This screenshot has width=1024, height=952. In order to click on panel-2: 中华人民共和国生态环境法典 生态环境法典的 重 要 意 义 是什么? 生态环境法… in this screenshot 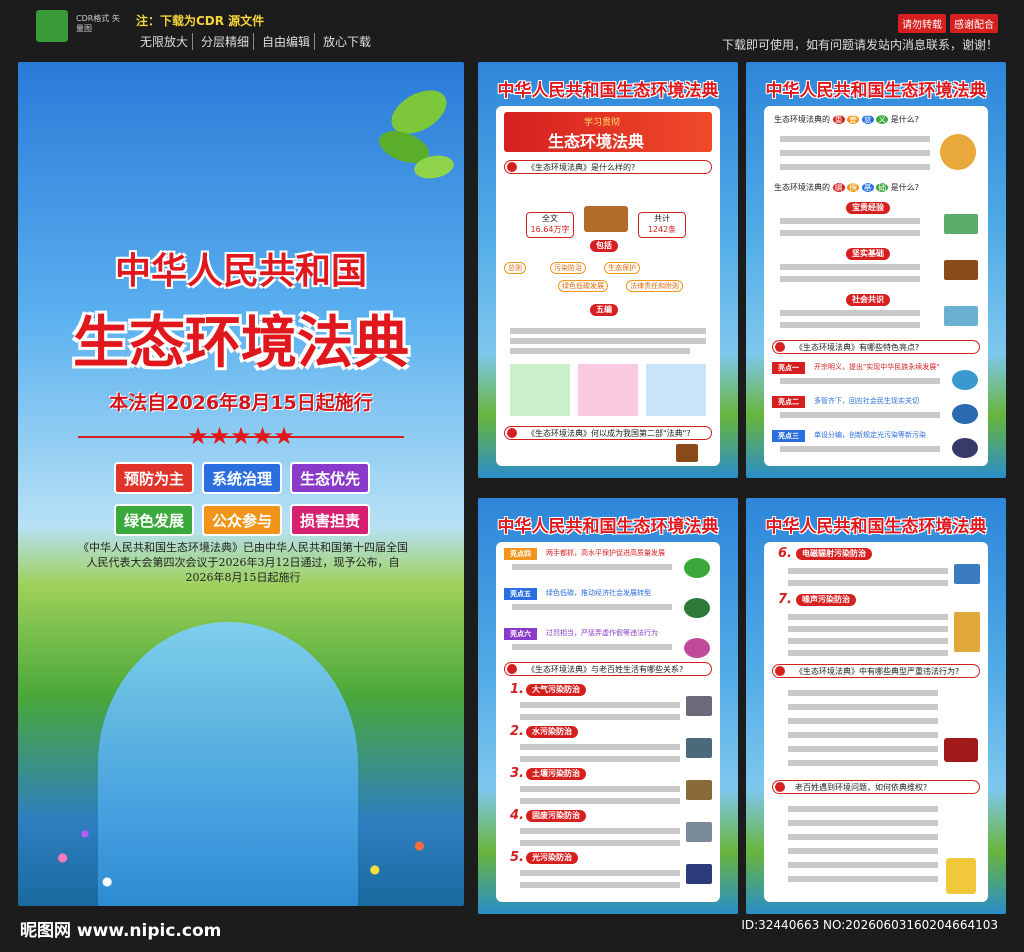, I will do `click(876, 270)`.